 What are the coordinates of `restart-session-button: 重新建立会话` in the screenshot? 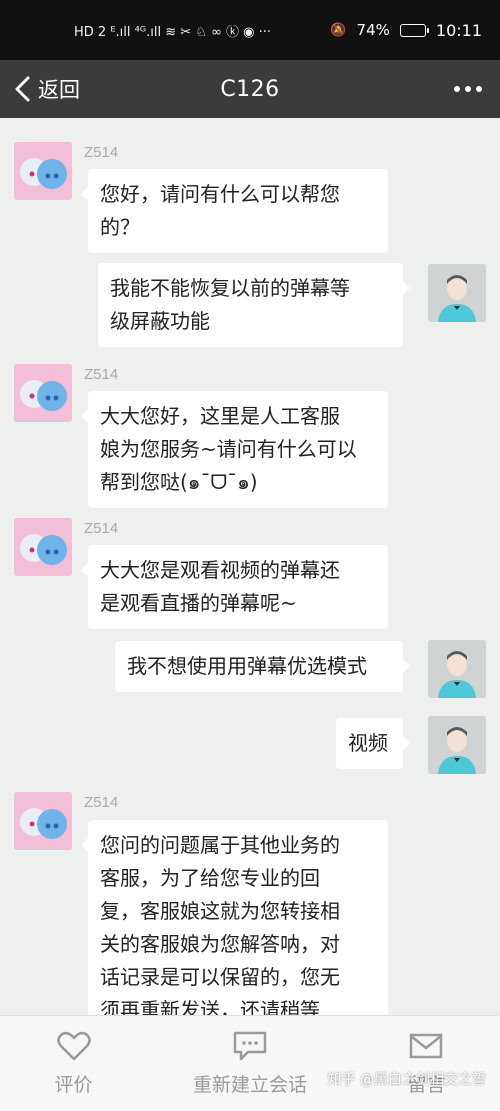 It's located at (250, 1063).